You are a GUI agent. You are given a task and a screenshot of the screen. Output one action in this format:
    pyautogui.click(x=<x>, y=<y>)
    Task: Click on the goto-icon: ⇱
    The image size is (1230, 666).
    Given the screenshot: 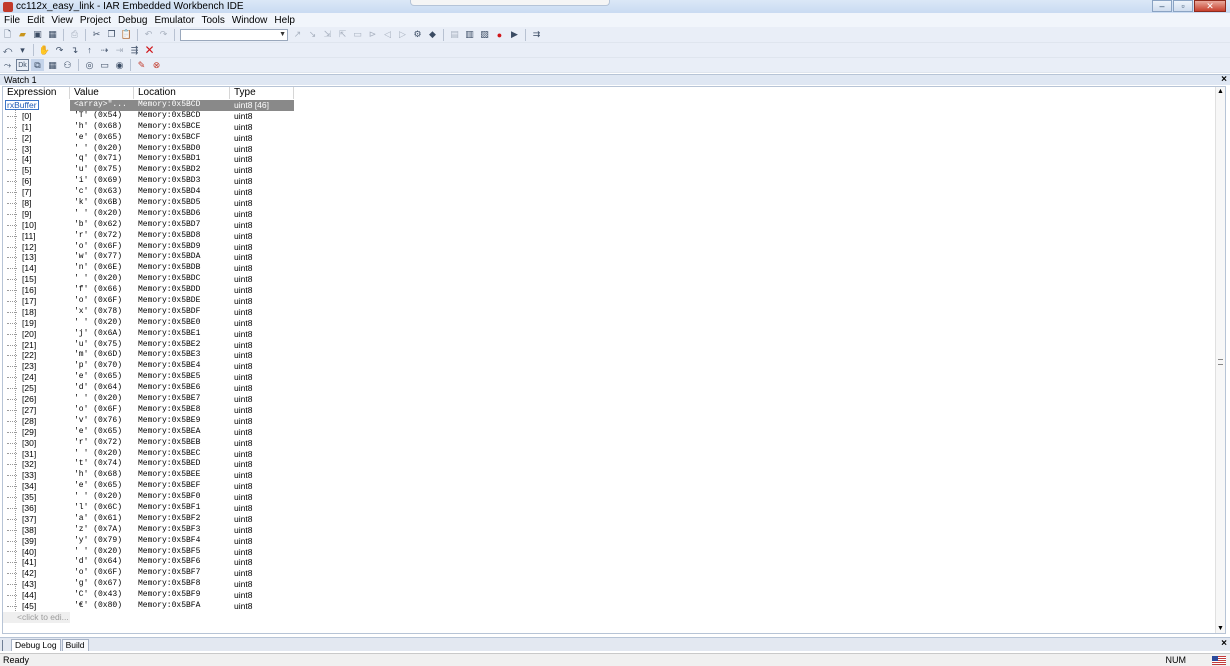 What is the action you would take?
    pyautogui.click(x=342, y=35)
    